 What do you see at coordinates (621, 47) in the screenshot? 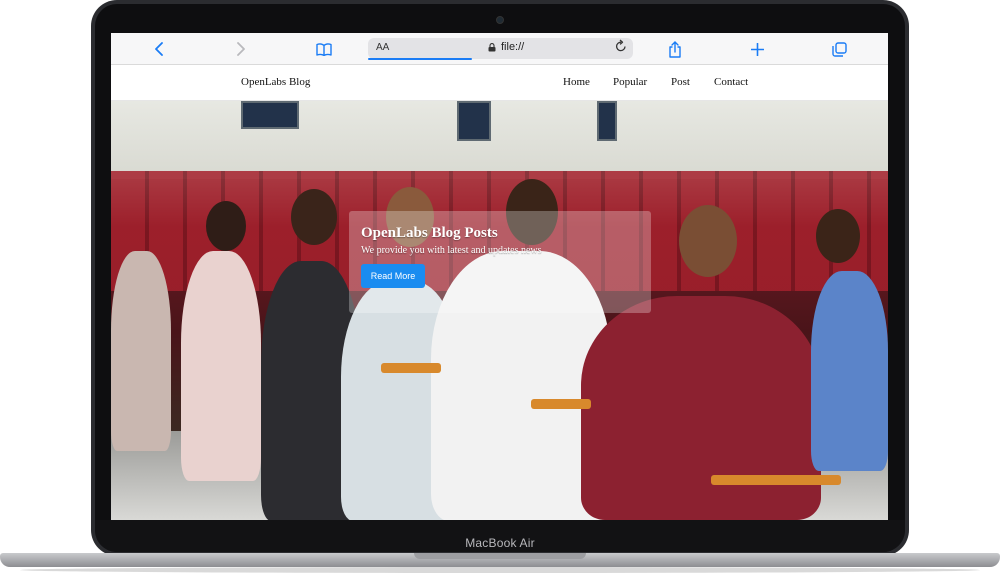
I see `reload-icon` at bounding box center [621, 47].